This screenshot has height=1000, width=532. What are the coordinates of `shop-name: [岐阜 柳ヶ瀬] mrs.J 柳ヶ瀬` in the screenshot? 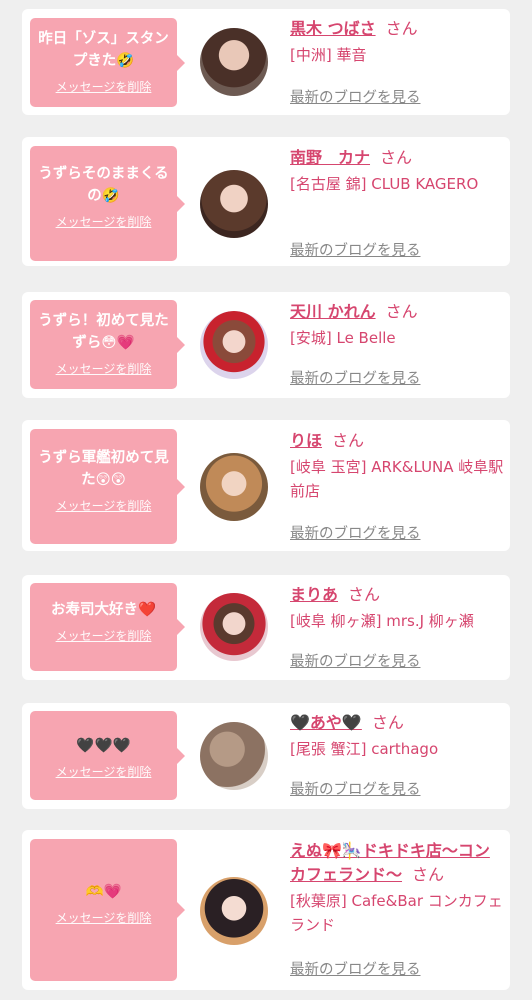 It's located at (382, 621).